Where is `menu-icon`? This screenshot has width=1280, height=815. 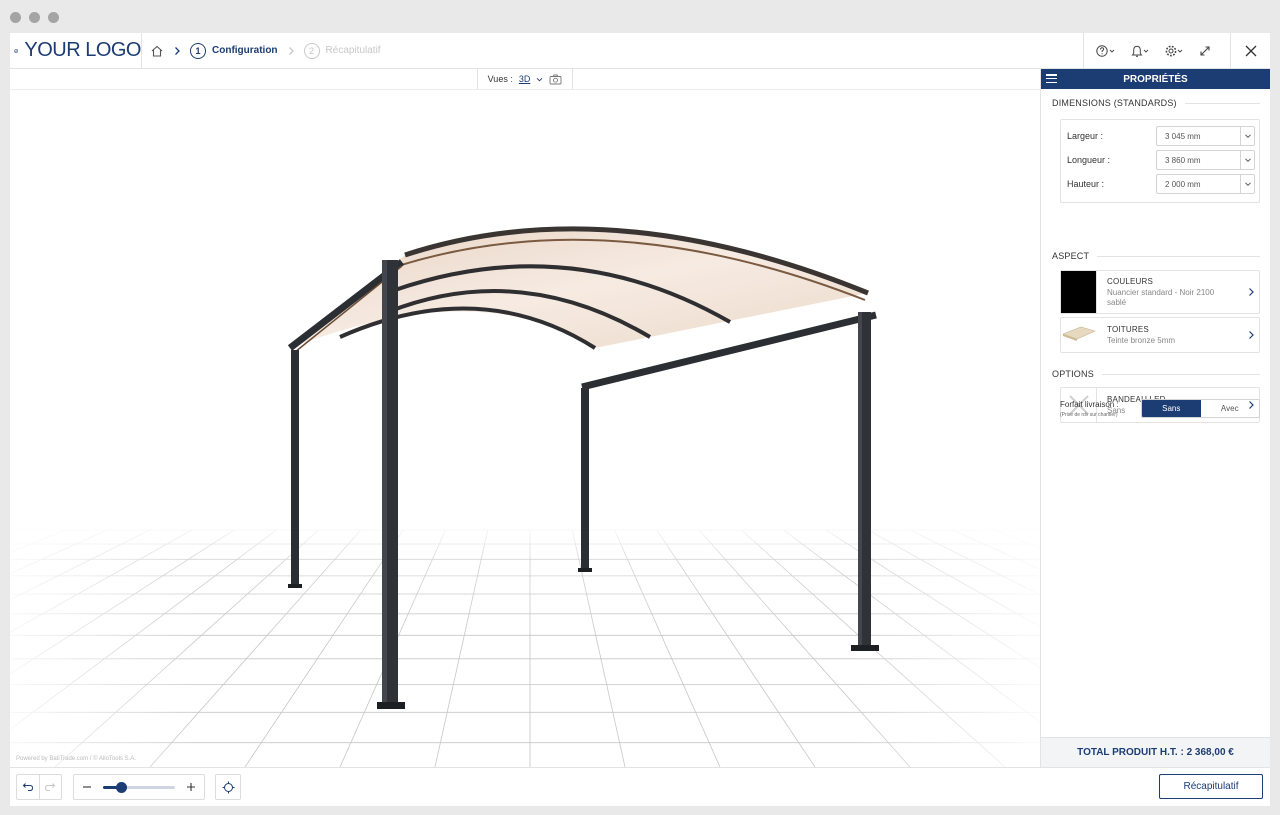 menu-icon is located at coordinates (1051, 78).